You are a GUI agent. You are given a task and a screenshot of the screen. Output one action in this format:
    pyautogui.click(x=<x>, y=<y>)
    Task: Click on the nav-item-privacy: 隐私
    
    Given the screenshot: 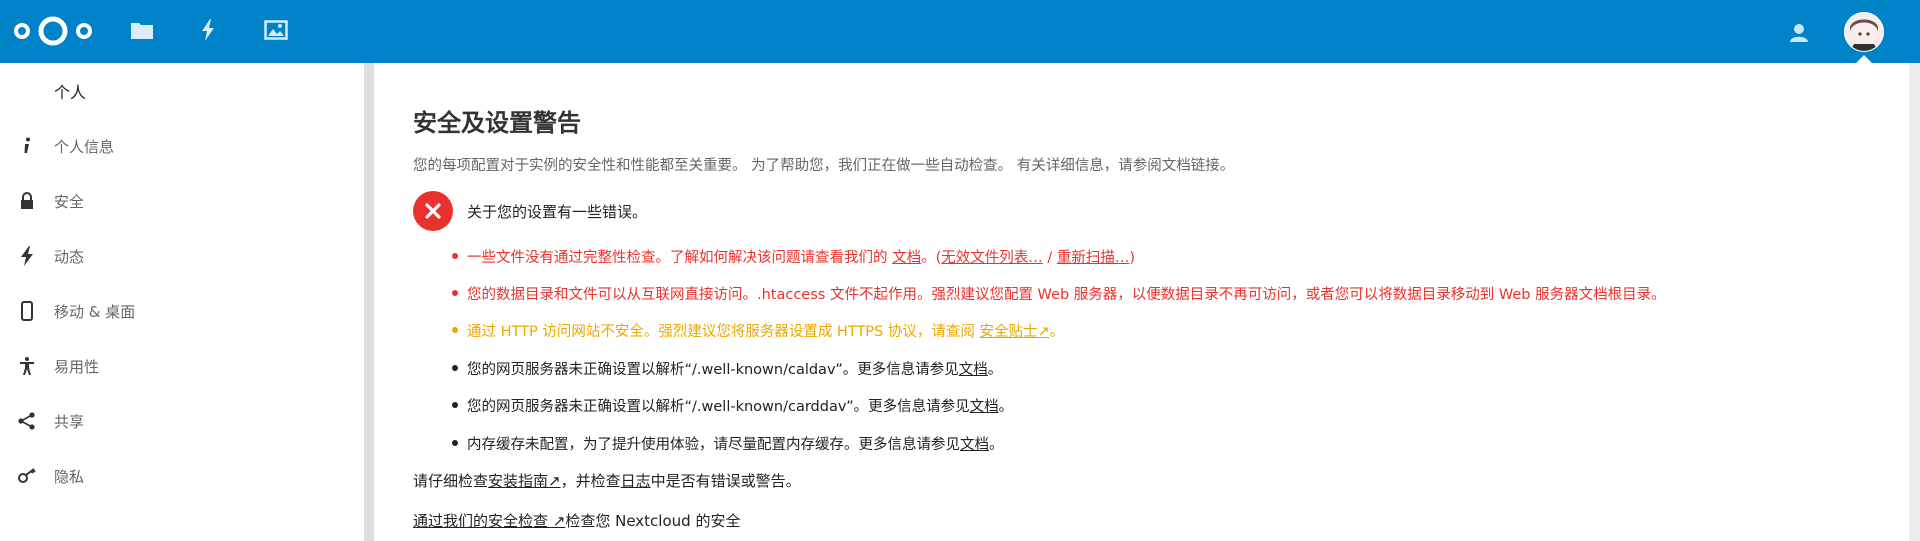 What is the action you would take?
    pyautogui.click(x=182, y=476)
    